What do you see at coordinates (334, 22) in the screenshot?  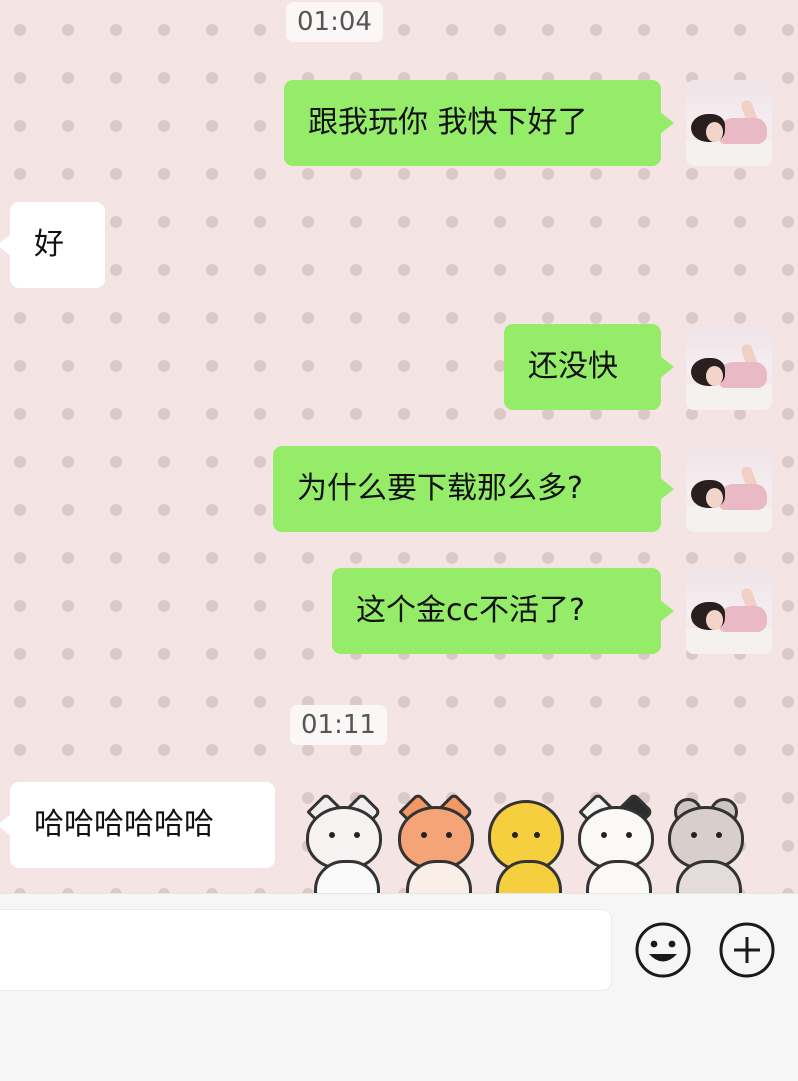 I see `timestamp: 01:04` at bounding box center [334, 22].